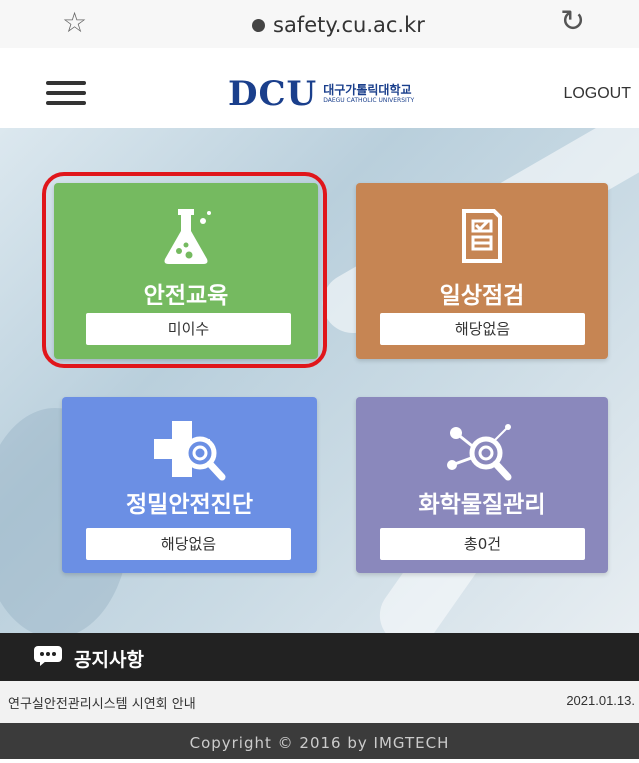  I want to click on tile-precision-safety-diagnosis: 정밀안전진단 해당없음, so click(189, 485).